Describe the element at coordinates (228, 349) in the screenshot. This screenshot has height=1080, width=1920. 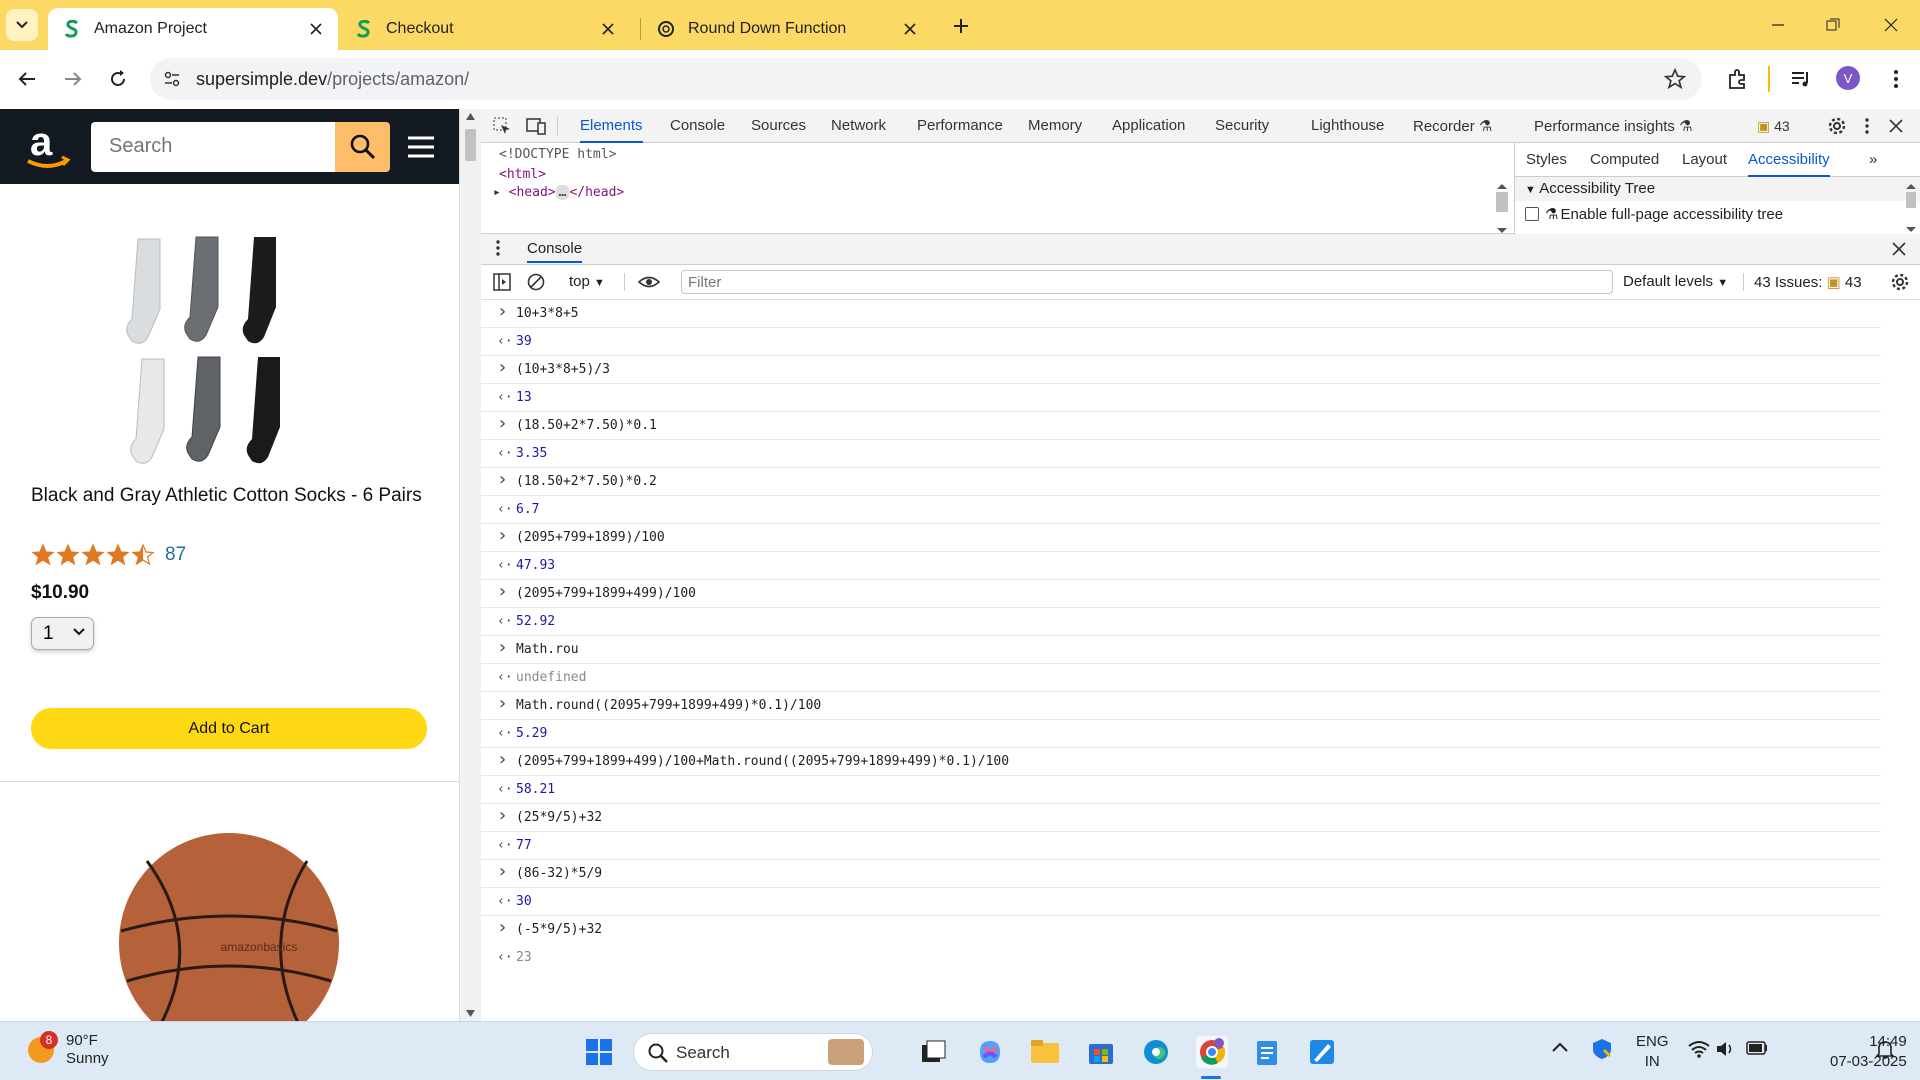
I see `socks-product-image` at that location.